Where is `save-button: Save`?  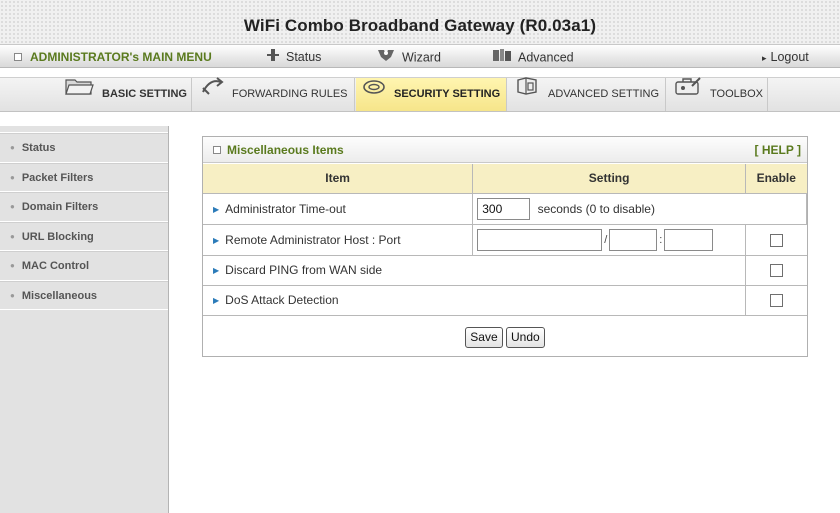 save-button: Save is located at coordinates (484, 337).